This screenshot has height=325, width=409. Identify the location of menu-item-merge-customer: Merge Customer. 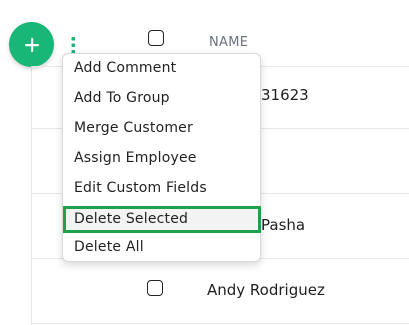
(133, 128).